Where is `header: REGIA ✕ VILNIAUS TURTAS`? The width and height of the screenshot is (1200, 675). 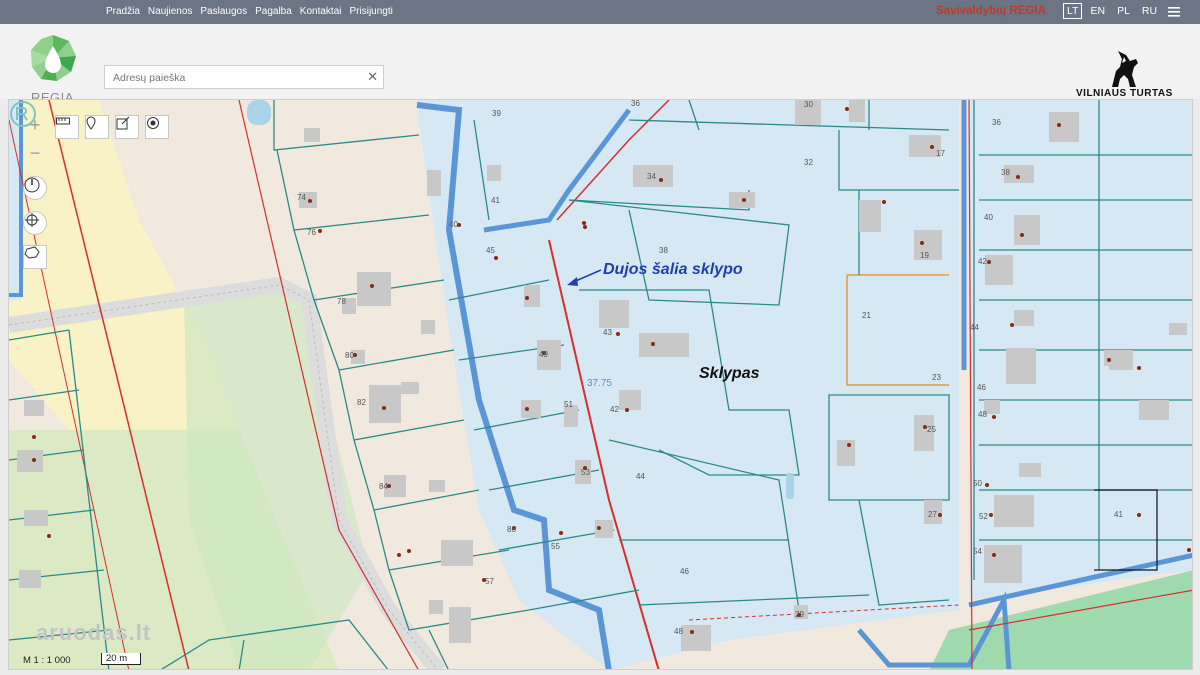 header: REGIA ✕ VILNIAUS TURTAS is located at coordinates (600, 64).